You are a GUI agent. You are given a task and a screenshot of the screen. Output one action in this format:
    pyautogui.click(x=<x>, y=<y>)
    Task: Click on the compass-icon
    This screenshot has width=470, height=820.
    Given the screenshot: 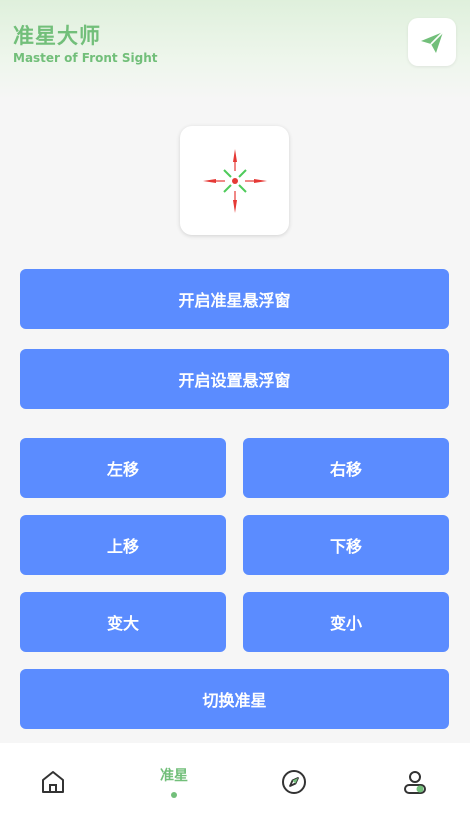 What is the action you would take?
    pyautogui.click(x=294, y=781)
    